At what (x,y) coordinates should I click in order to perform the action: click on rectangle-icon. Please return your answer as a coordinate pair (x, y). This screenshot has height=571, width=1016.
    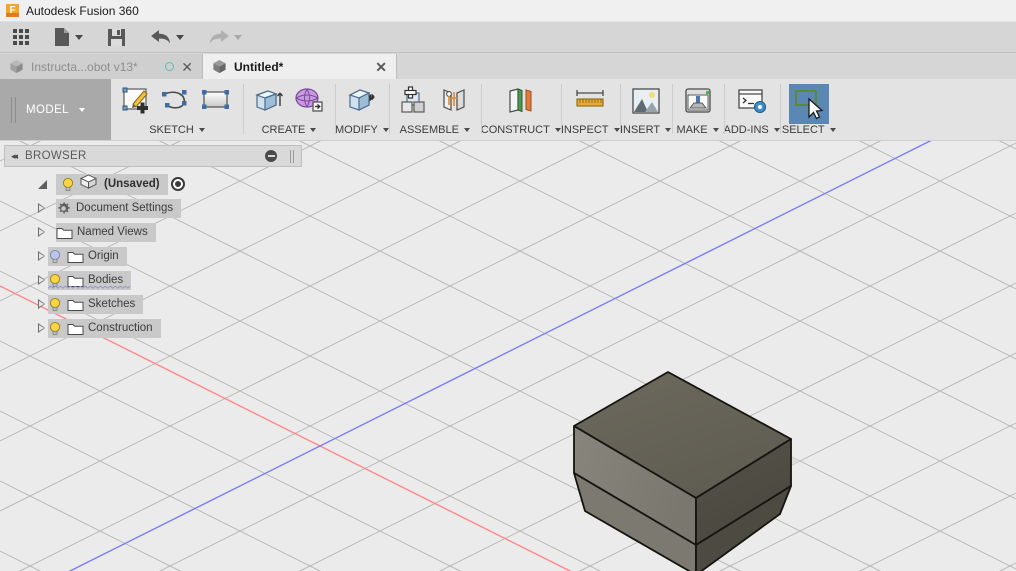
    Looking at the image, I should click on (217, 101).